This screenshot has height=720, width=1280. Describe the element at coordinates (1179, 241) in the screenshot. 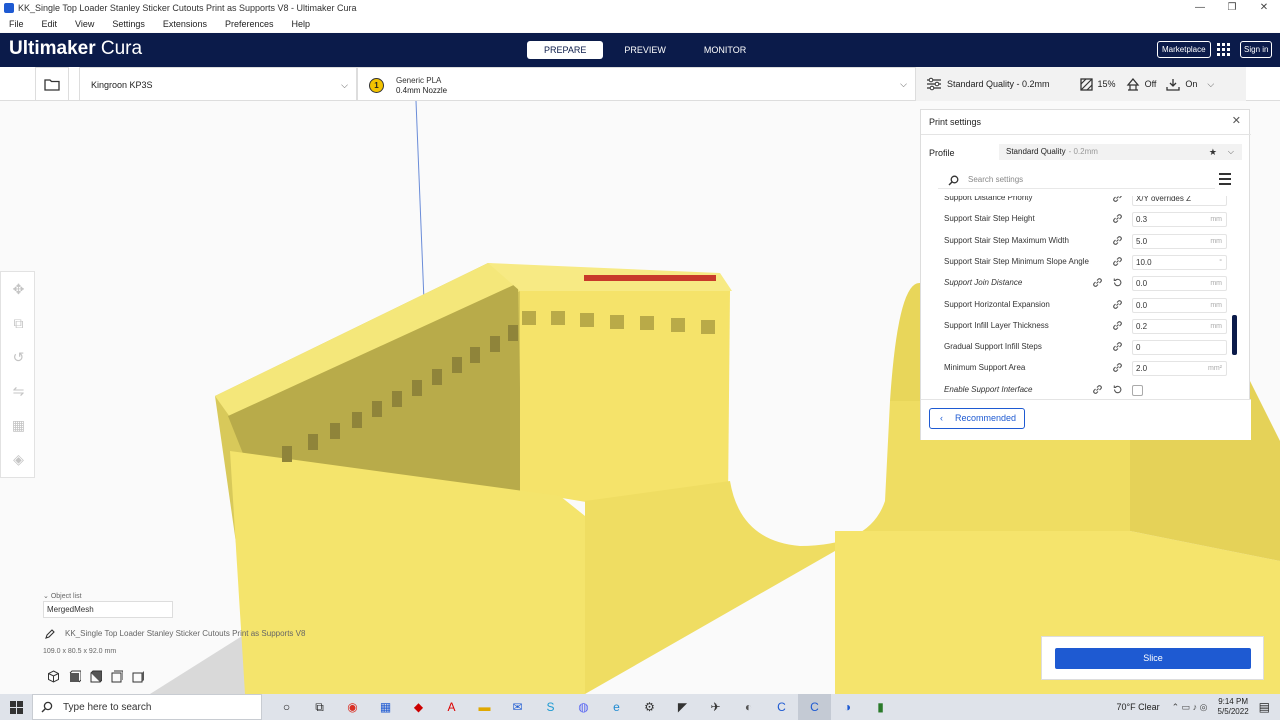

I see `setting-value-input: 5.0 mm` at that location.